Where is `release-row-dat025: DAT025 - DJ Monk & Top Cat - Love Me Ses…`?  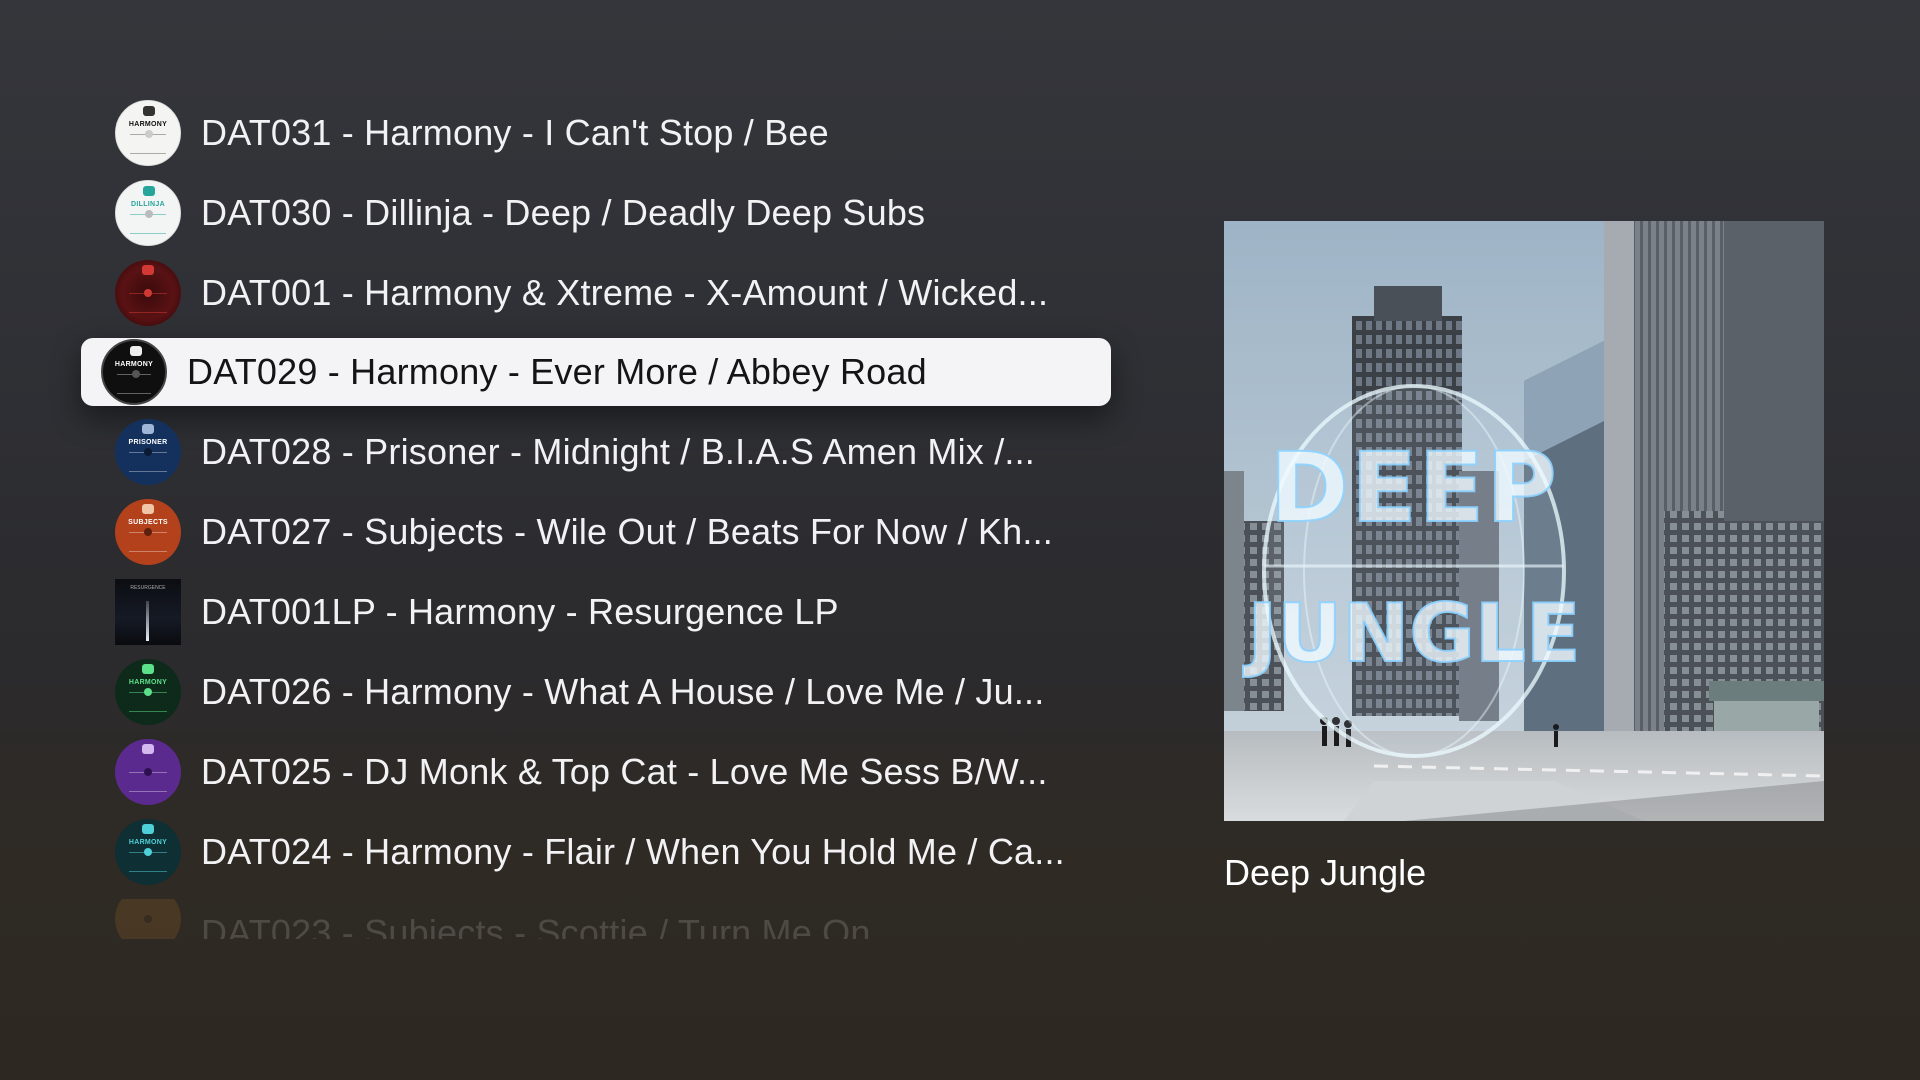 release-row-dat025: DAT025 - DJ Monk & Top Cat - Love Me Ses… is located at coordinates (615, 772).